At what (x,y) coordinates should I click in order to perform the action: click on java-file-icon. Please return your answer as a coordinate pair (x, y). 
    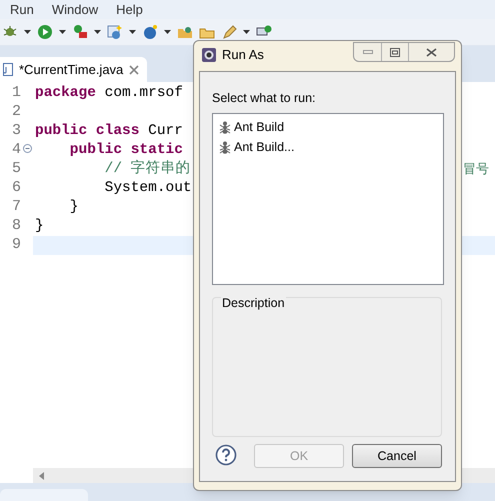
    Looking at the image, I should click on (8, 69).